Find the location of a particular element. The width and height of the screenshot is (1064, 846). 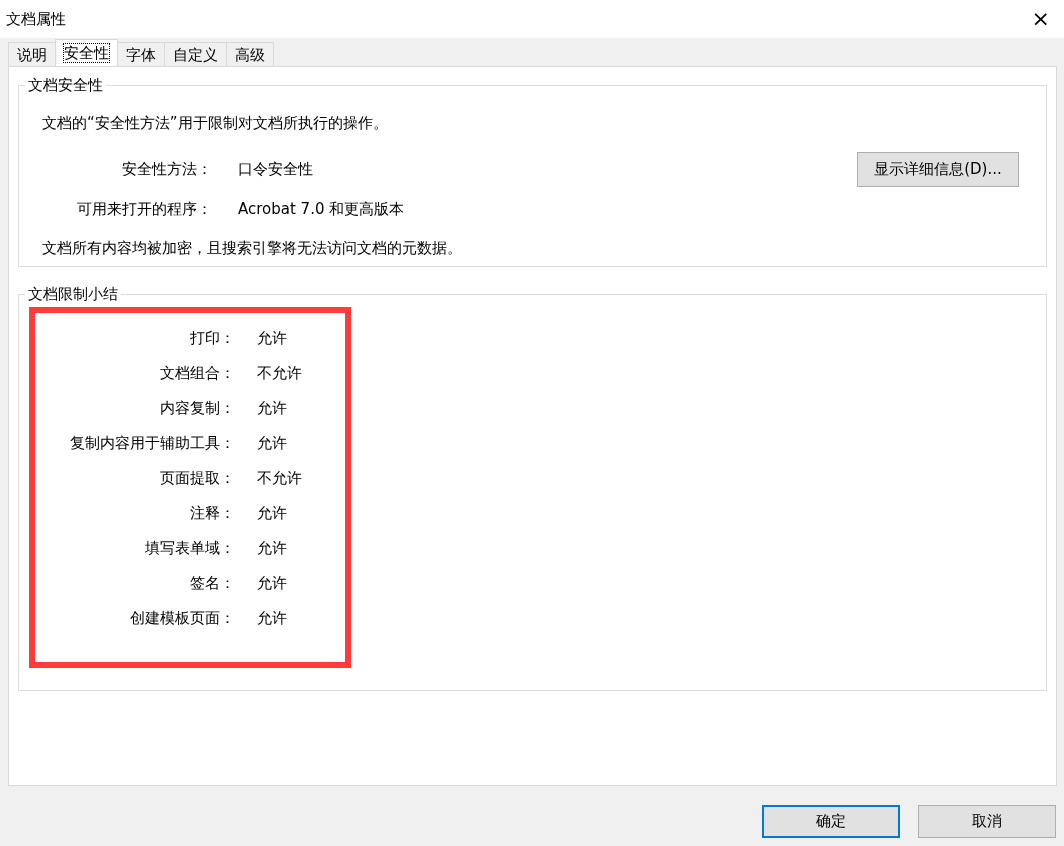

permission-label: 页面提取： is located at coordinates (197, 479).